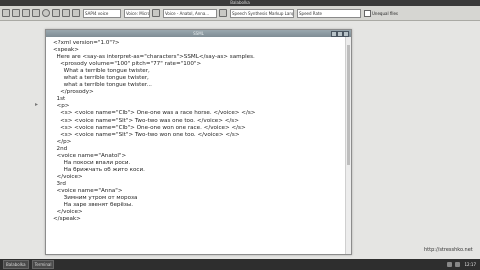  Describe the element at coordinates (36, 13) in the screenshot. I see `print-icon` at that location.